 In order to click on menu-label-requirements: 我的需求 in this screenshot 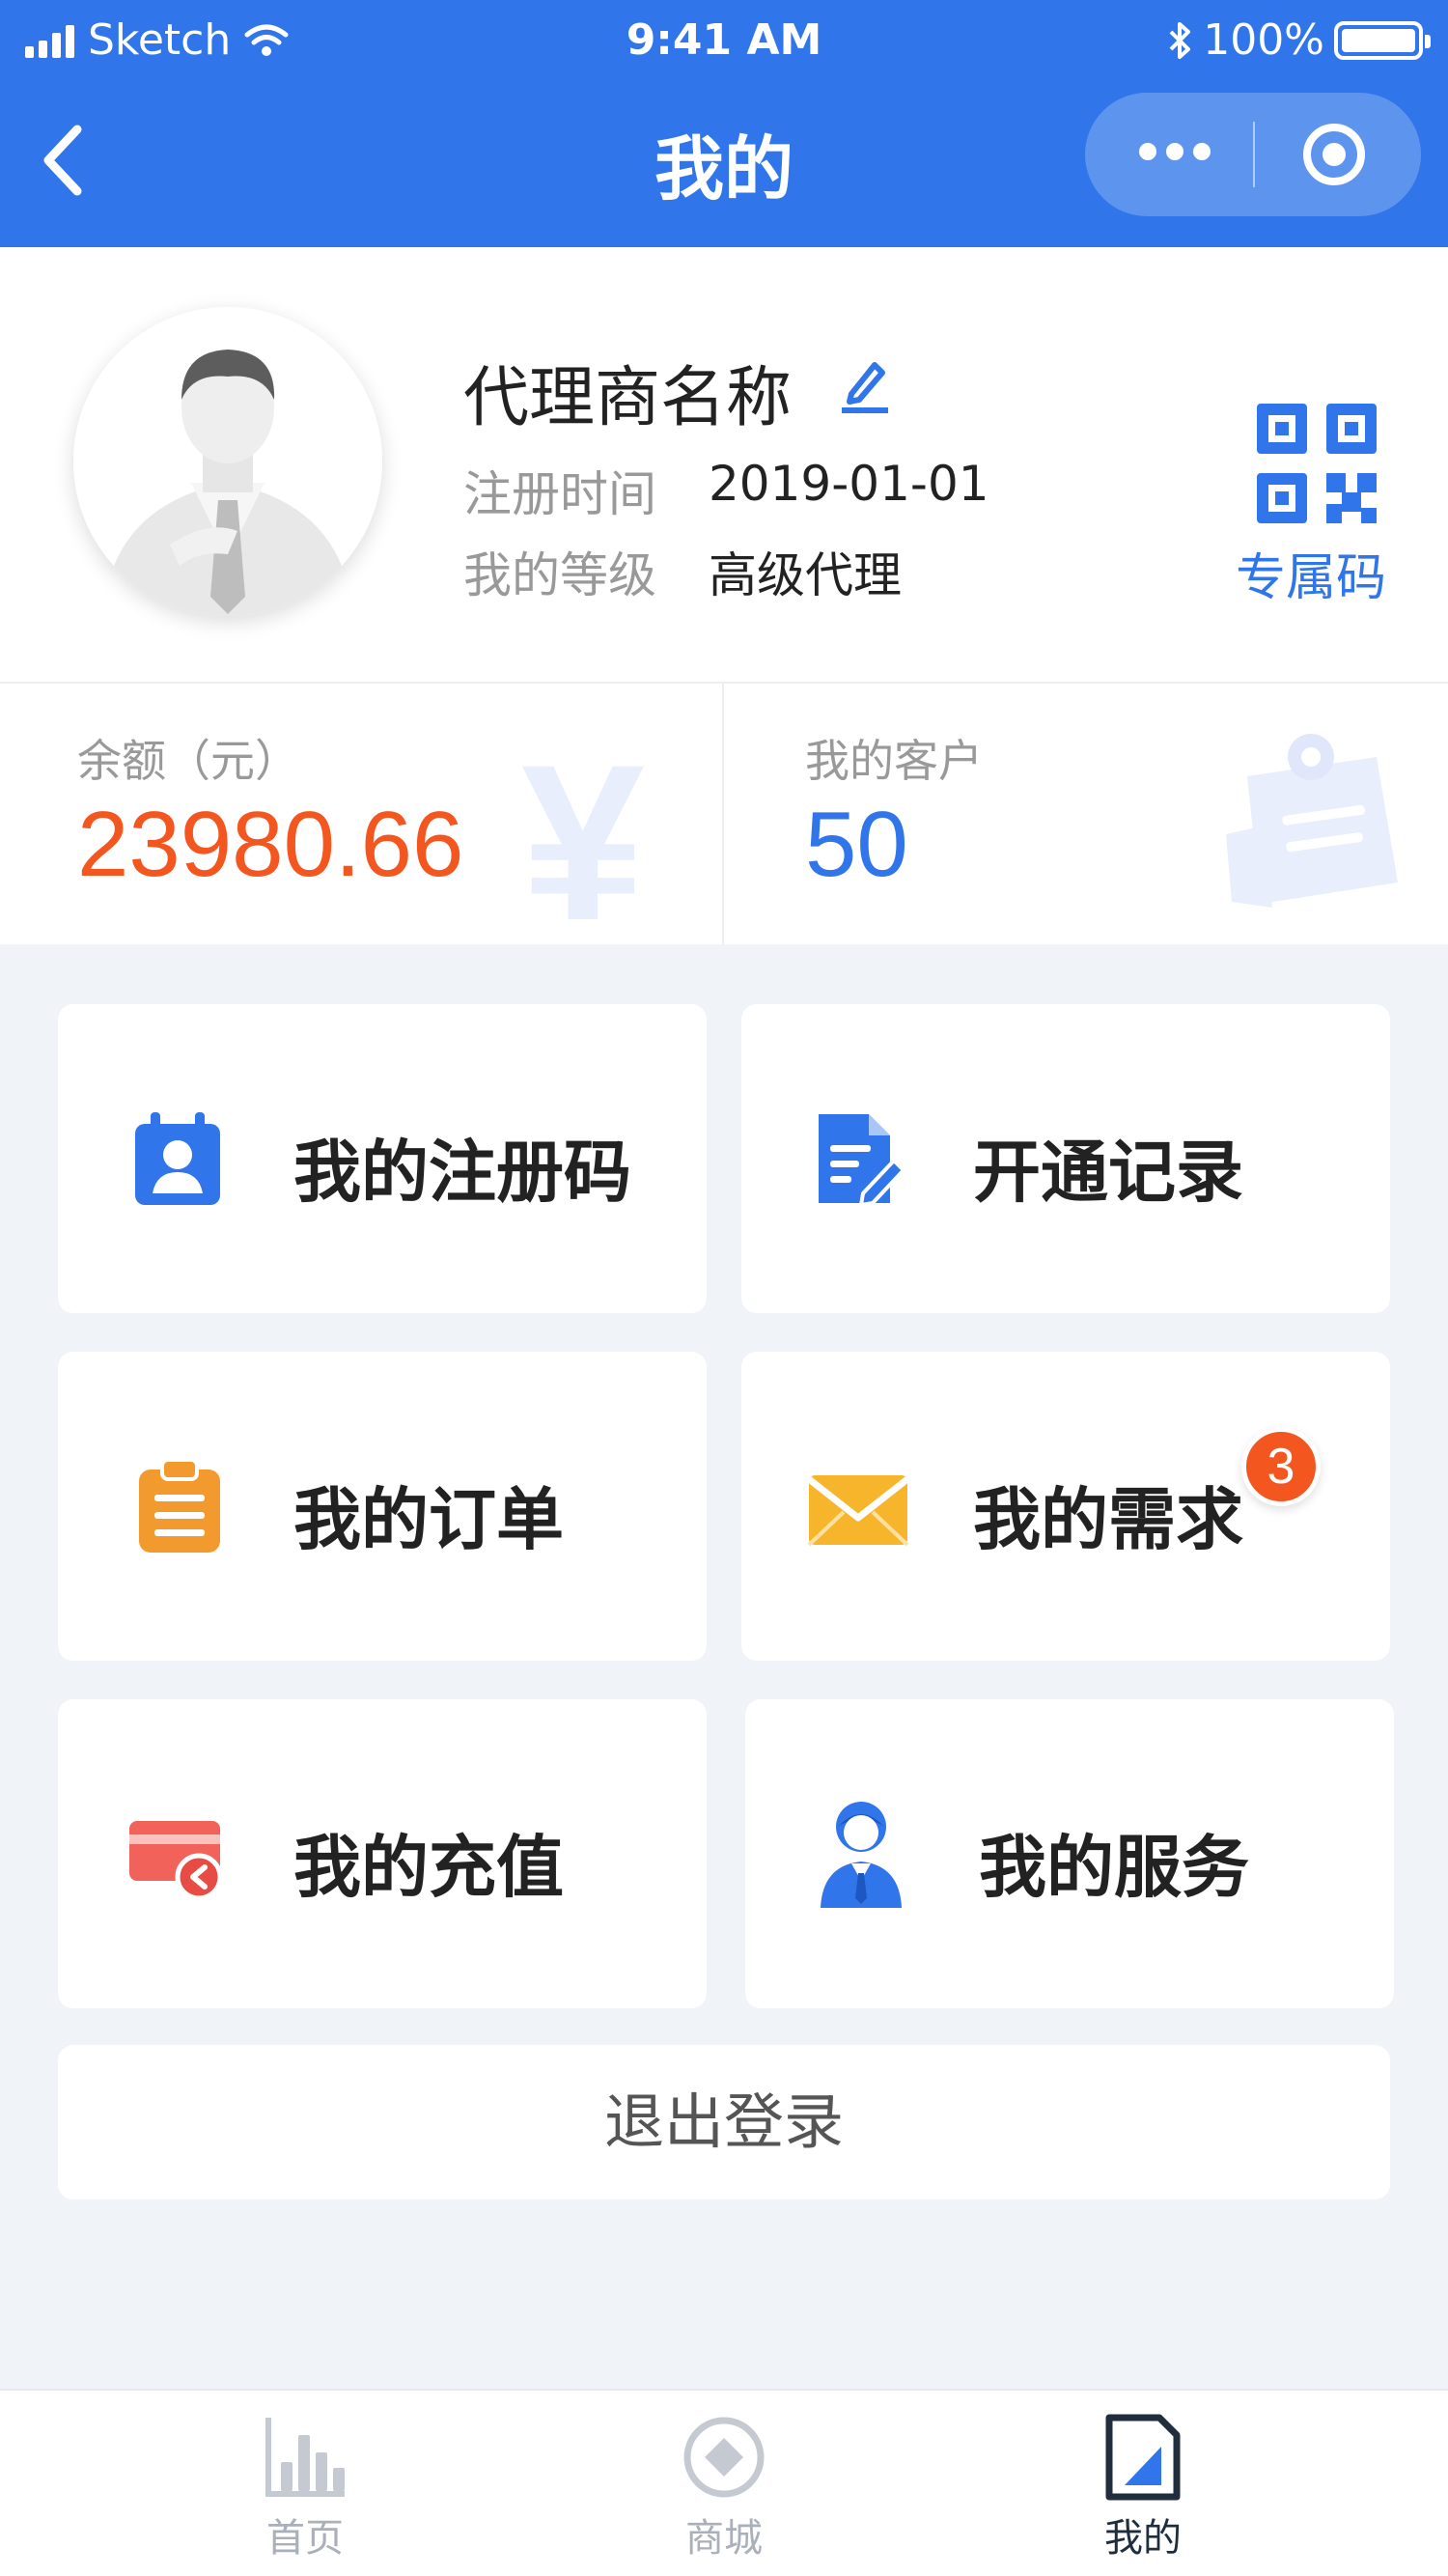, I will do `click(1108, 1520)`.